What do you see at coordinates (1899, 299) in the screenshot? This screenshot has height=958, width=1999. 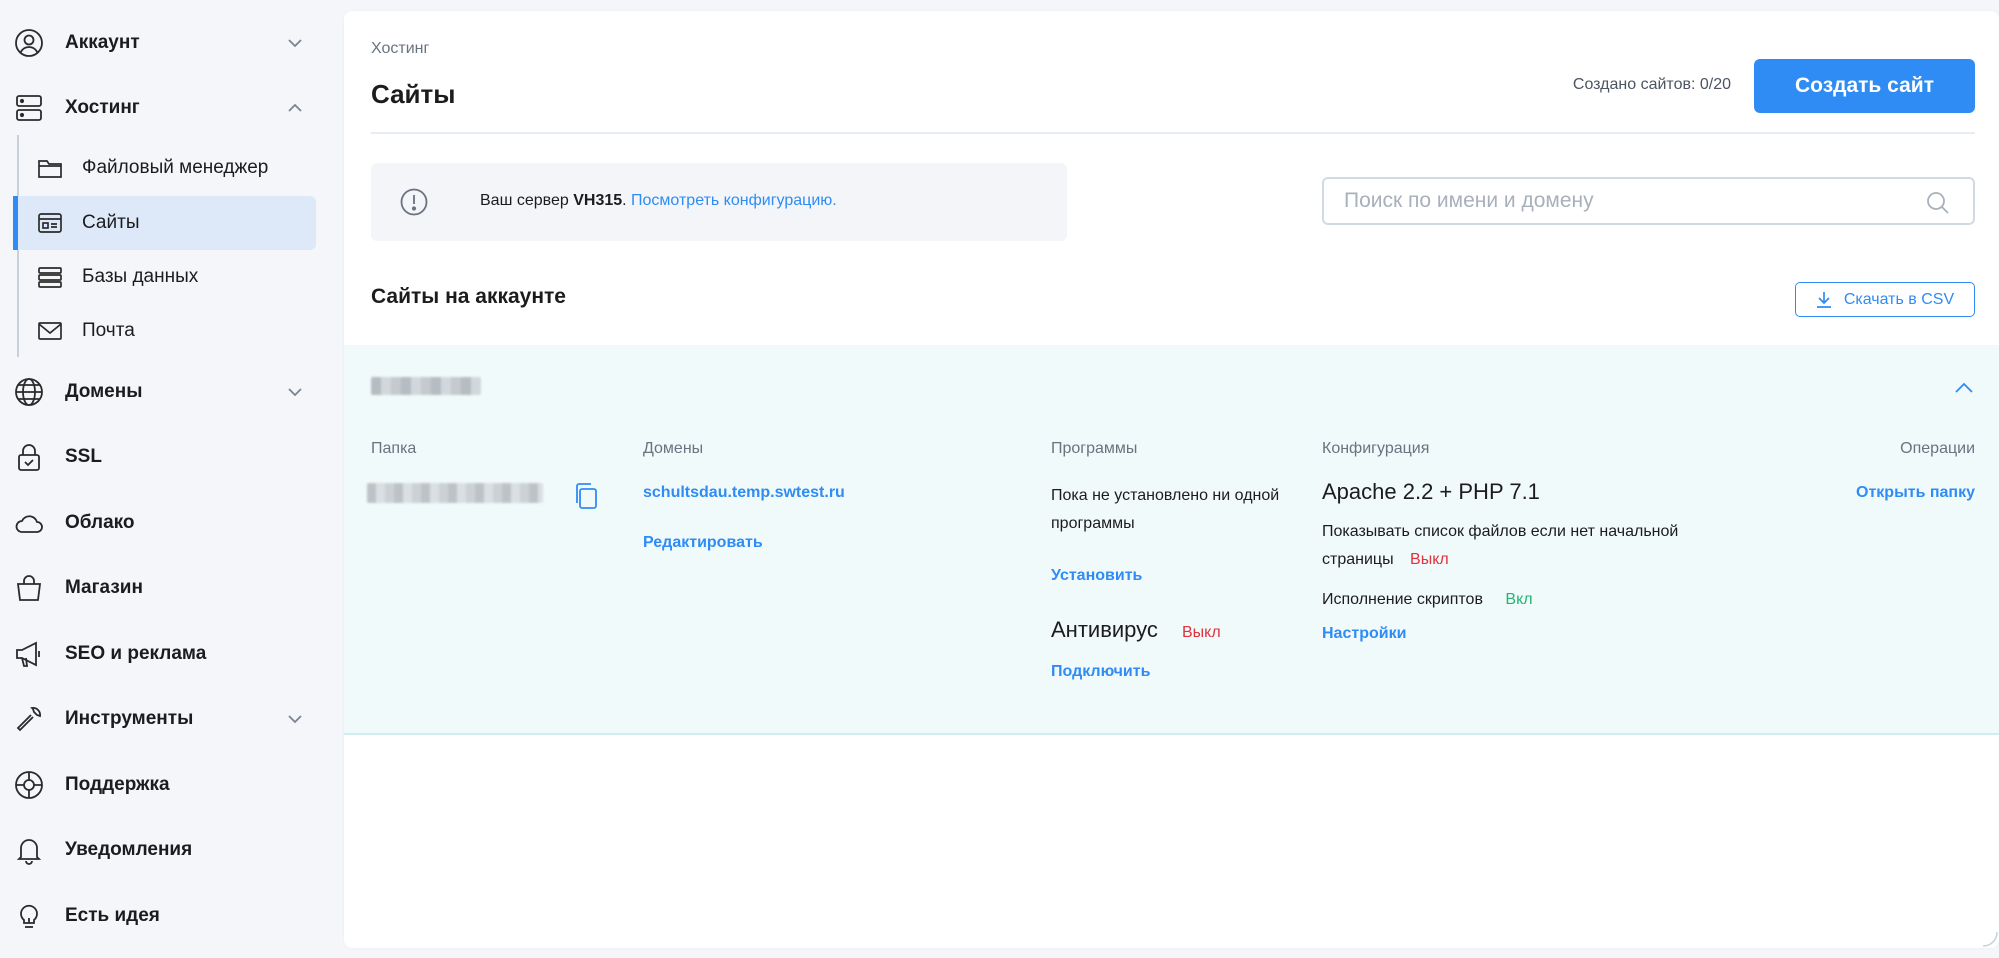 I see `csv-button-label: Скачать в CSV` at bounding box center [1899, 299].